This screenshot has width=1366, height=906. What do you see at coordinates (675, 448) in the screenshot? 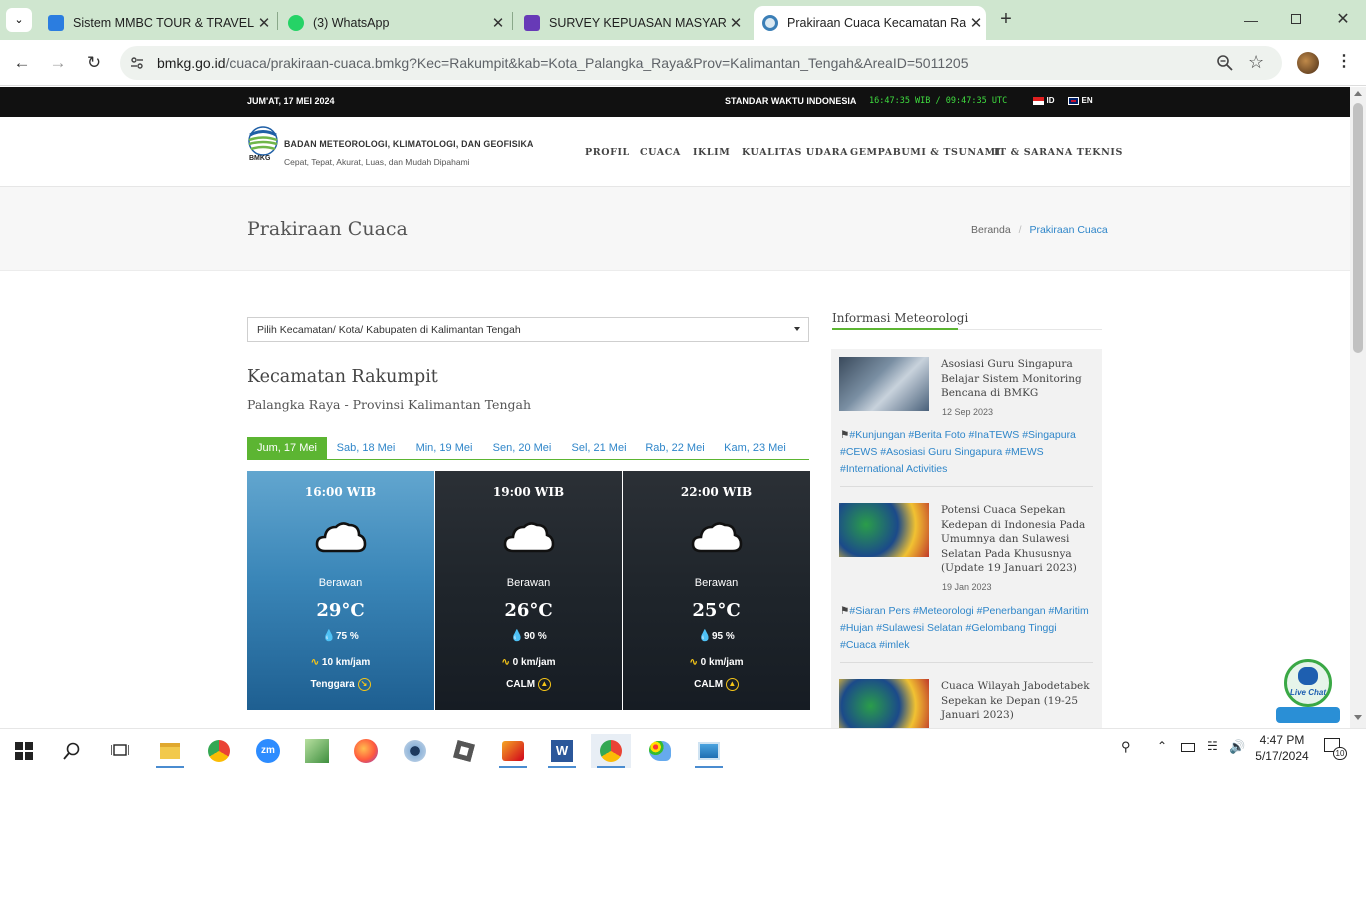
I see `tab-day-6: Rab, 22 Mei` at bounding box center [675, 448].